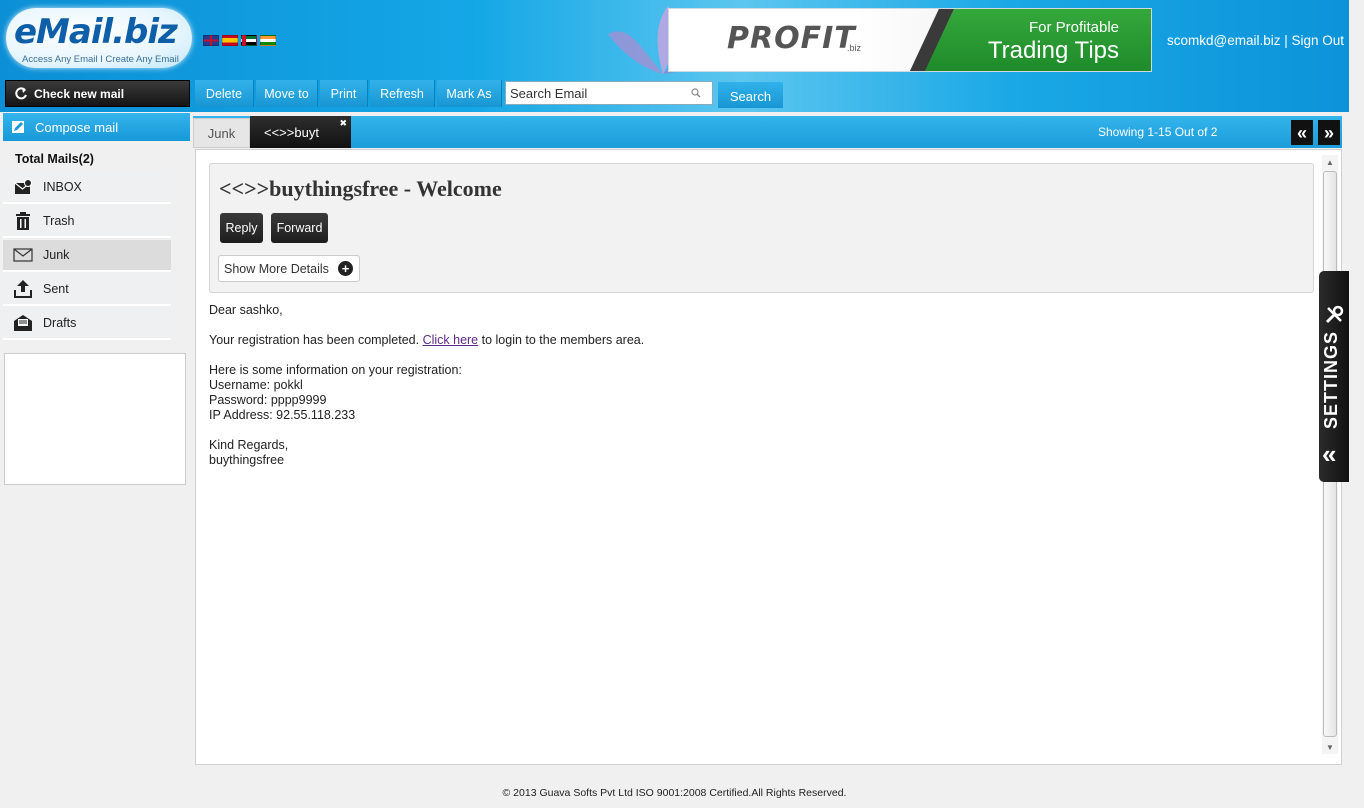 Image resolution: width=1364 pixels, height=808 pixels. I want to click on body-text-segment: to login to the members area., so click(561, 340).